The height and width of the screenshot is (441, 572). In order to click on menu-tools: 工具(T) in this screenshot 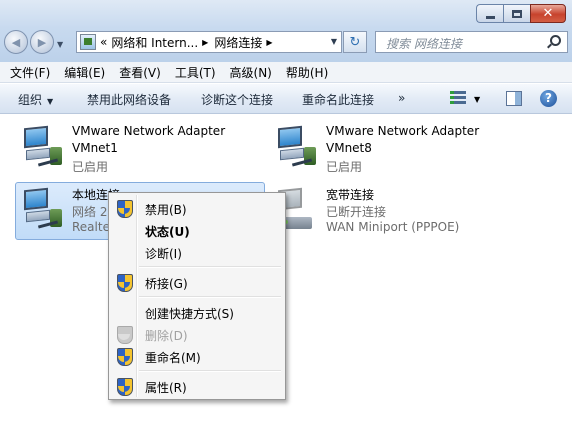, I will do `click(195, 72)`.